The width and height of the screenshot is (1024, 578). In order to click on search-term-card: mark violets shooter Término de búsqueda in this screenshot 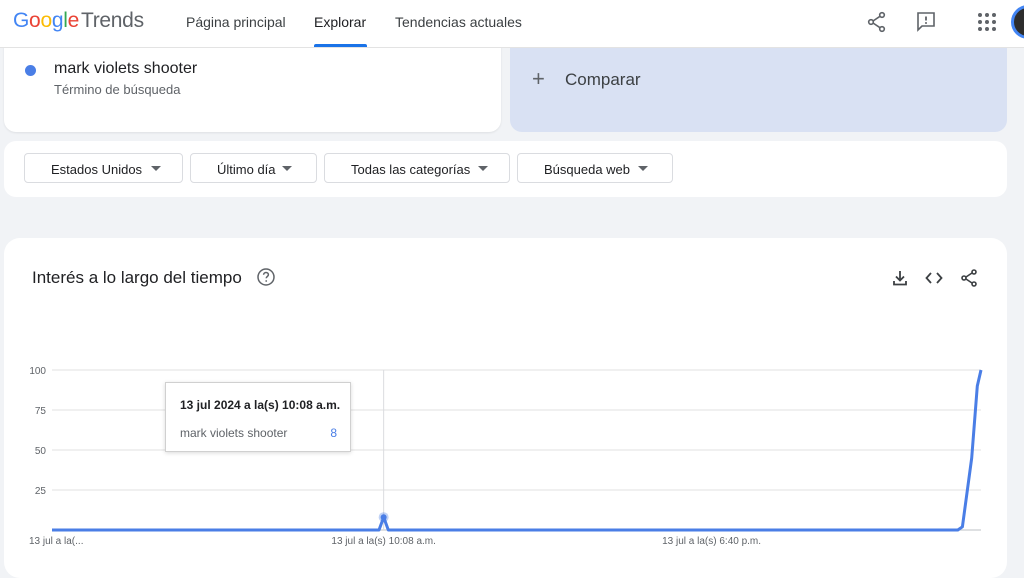, I will do `click(252, 86)`.